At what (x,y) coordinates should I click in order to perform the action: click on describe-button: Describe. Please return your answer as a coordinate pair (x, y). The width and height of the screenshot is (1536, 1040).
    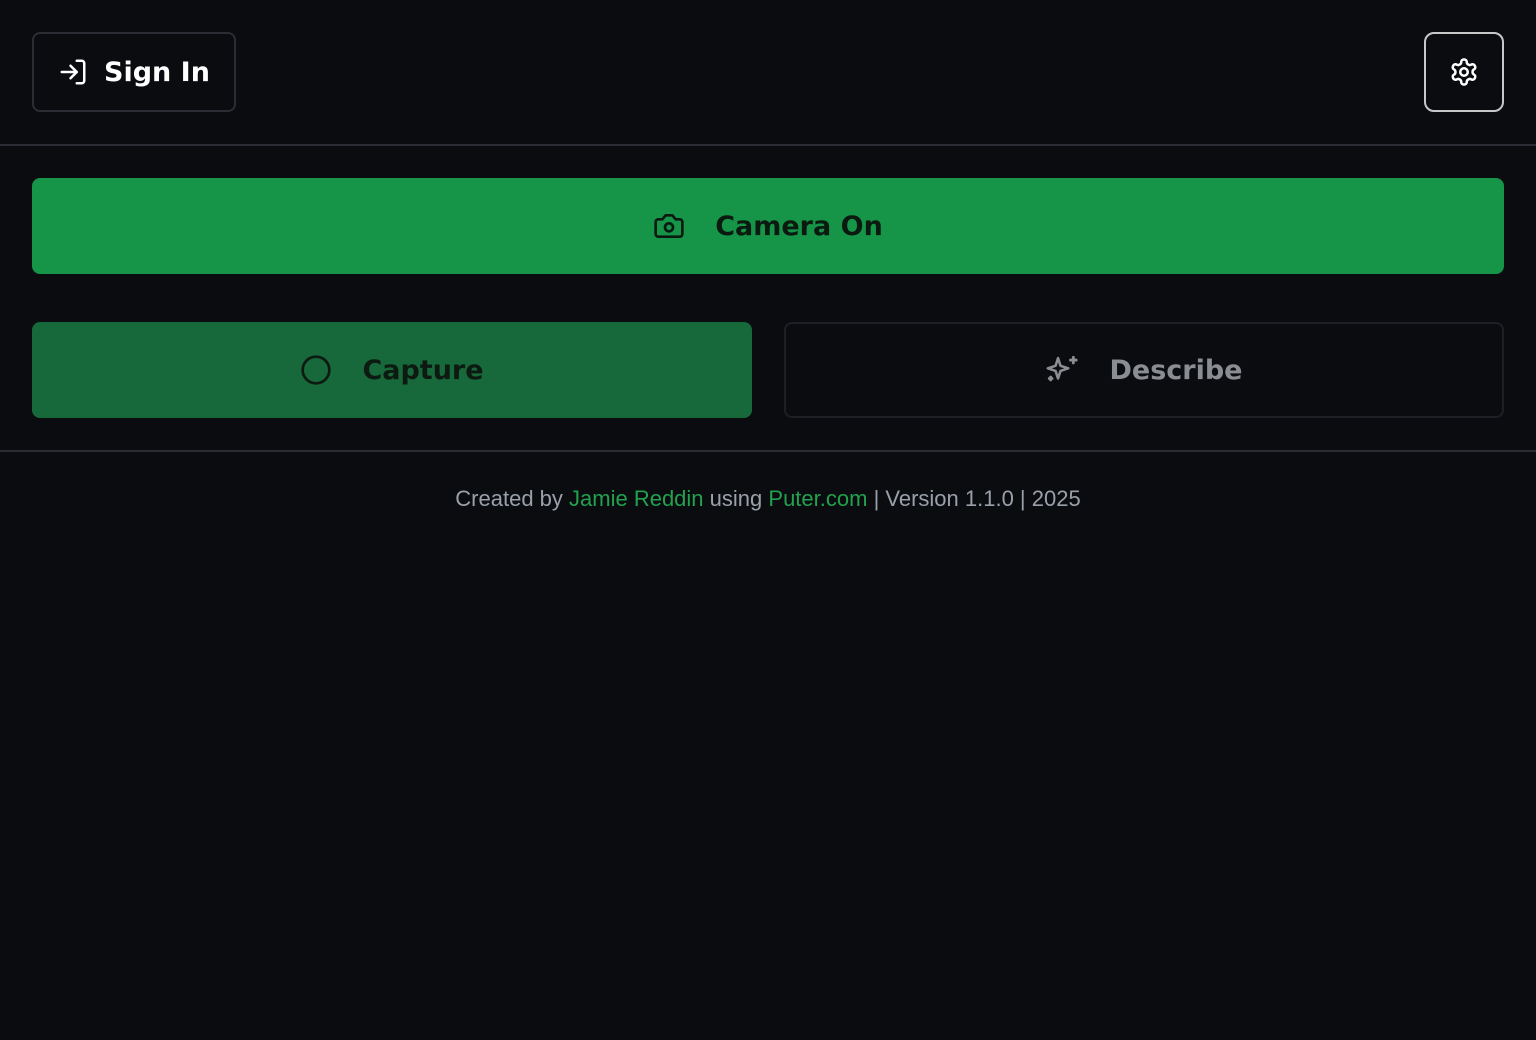
    Looking at the image, I should click on (1144, 370).